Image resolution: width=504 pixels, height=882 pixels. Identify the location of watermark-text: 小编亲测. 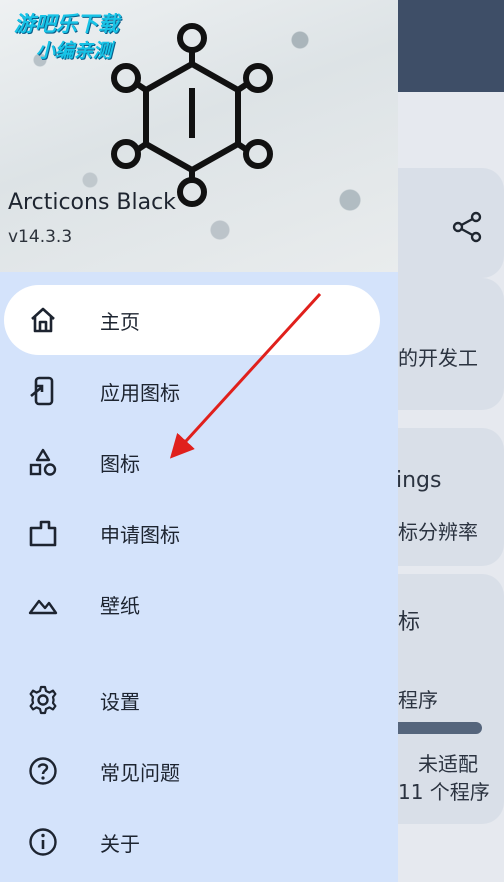
(74, 51).